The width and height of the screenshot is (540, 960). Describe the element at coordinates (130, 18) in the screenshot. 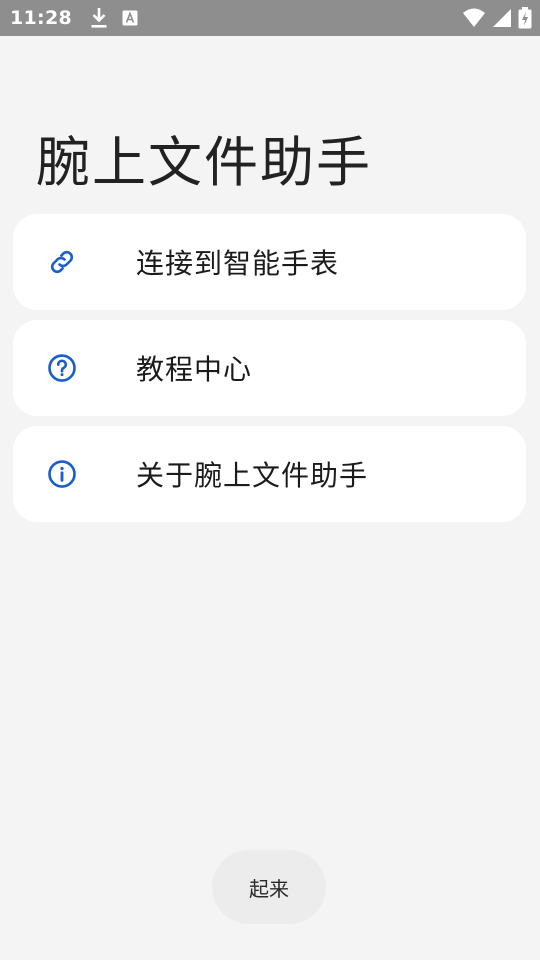

I see `a-notification-icon` at that location.